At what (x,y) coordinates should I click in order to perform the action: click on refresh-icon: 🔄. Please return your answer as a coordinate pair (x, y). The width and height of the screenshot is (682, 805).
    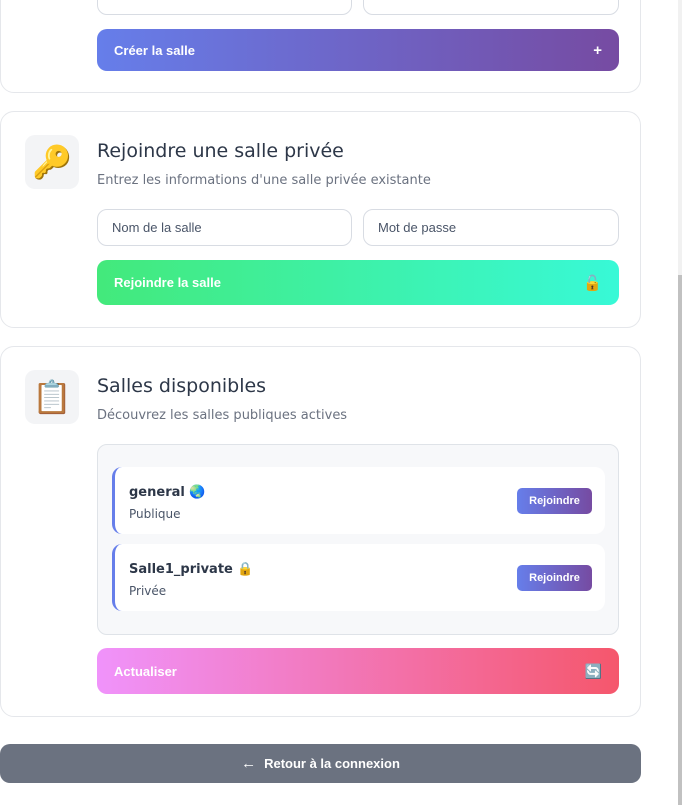
    Looking at the image, I should click on (593, 670).